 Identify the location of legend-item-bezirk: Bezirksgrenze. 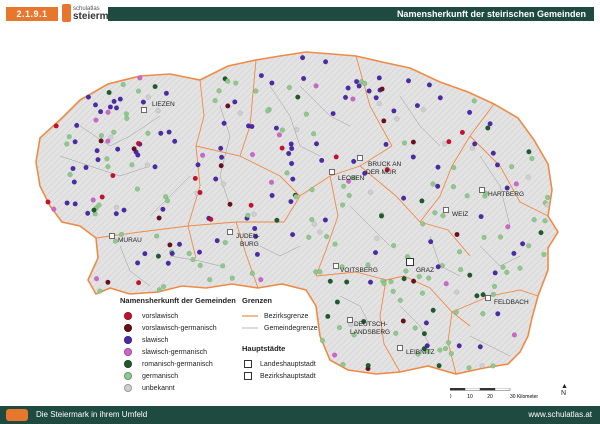
(280, 316).